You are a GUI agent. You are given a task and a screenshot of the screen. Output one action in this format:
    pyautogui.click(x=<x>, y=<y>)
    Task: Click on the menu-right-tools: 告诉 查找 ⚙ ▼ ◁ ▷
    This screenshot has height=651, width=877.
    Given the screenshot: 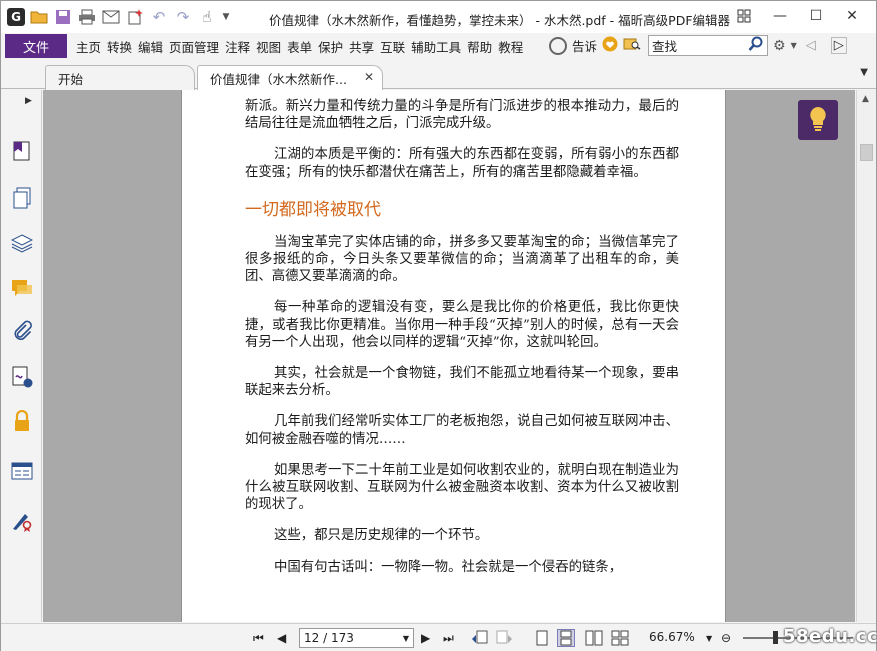 What is the action you would take?
    pyautogui.click(x=698, y=45)
    